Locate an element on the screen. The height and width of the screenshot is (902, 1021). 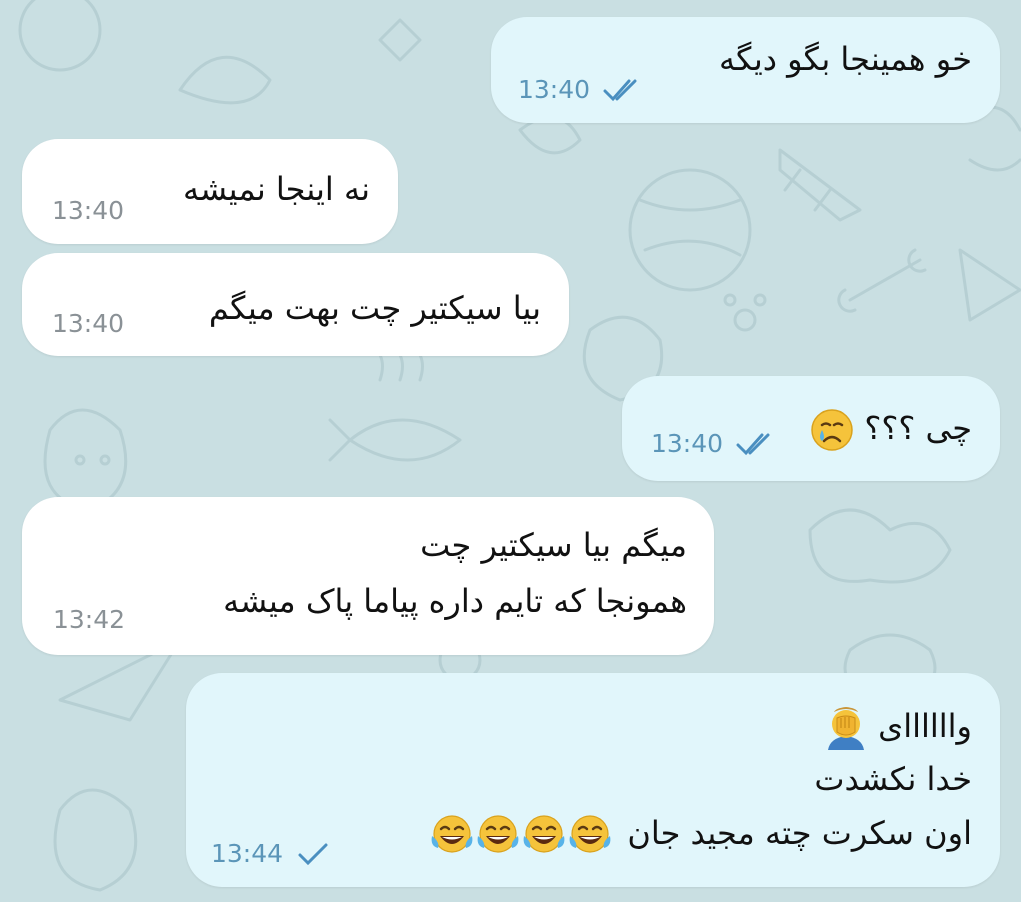
message-text-line: اون سکرت چته مجید جان is located at coordinates (700, 833).